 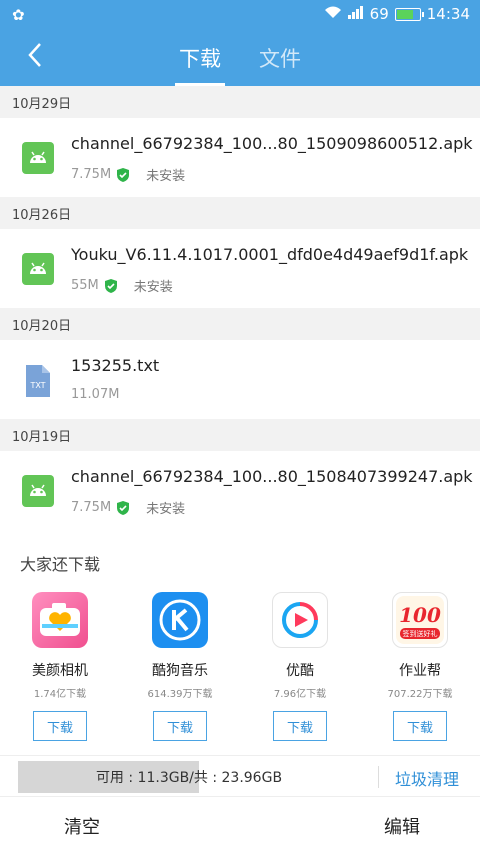 I want to click on status-indicators: 69 14:34, so click(x=397, y=14).